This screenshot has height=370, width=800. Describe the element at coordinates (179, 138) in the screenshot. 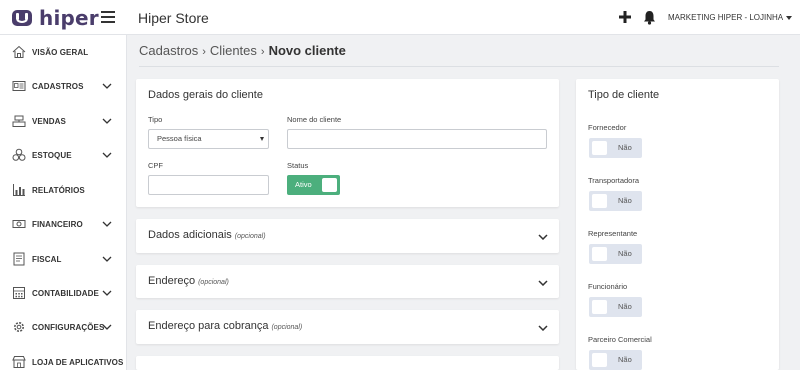

I see `tipo-select-value: Pessoa física` at that location.